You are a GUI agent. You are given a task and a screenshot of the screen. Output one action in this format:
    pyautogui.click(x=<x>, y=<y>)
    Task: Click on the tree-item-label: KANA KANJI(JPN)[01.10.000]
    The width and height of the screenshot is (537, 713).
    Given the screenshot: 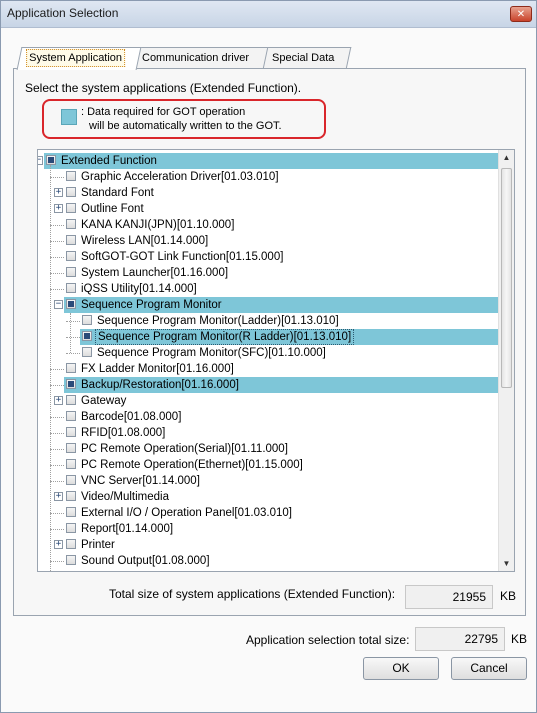 What is the action you would take?
    pyautogui.click(x=158, y=225)
    